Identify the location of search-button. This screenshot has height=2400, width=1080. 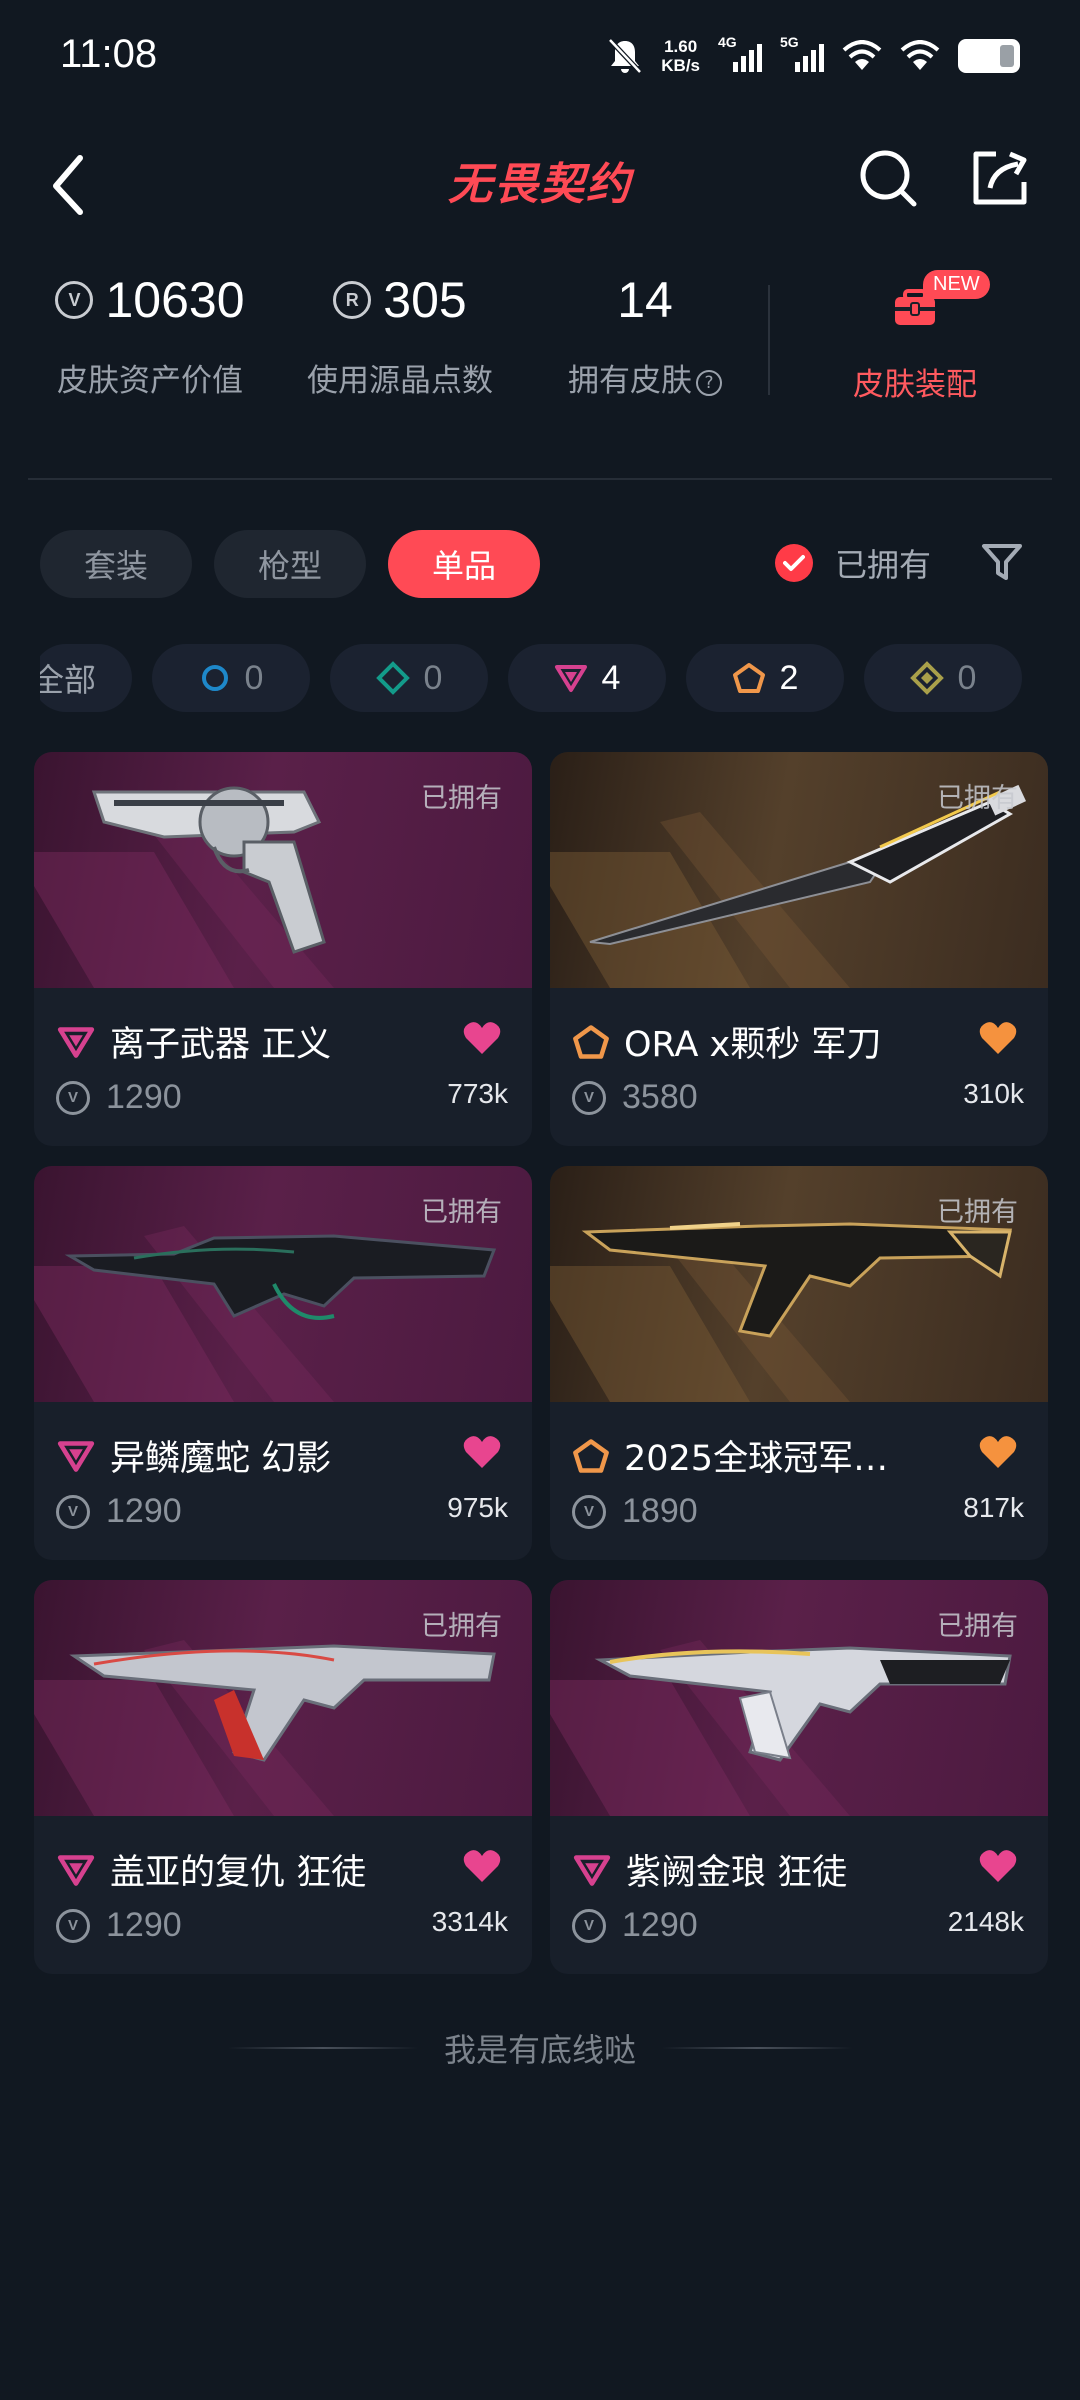
(888, 178).